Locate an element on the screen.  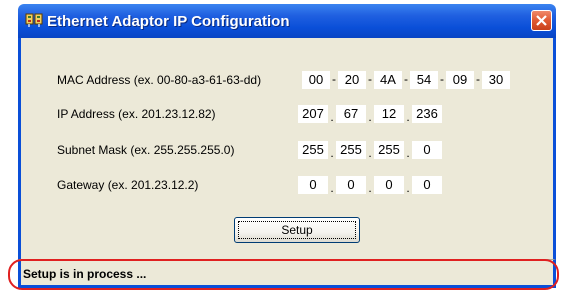
close-button is located at coordinates (541, 20).